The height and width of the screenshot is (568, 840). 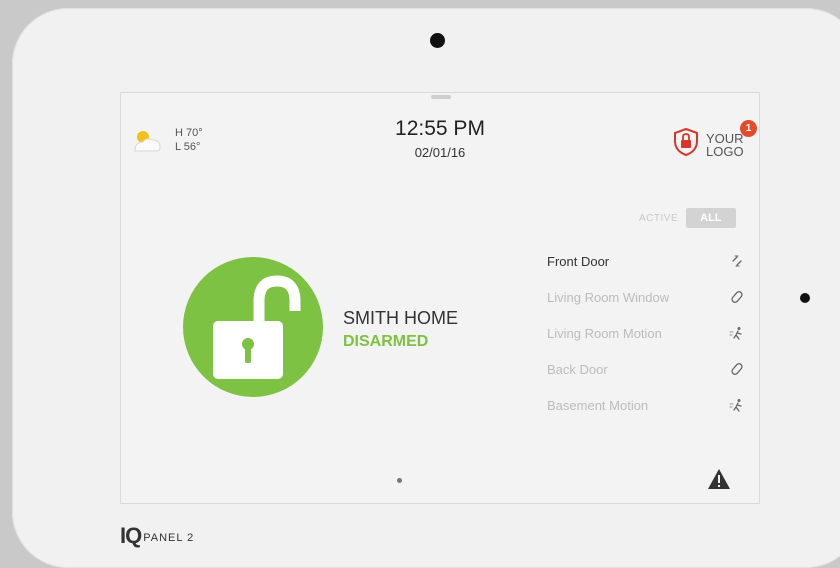 I want to click on clock-time: 12:55 PM, so click(x=440, y=128).